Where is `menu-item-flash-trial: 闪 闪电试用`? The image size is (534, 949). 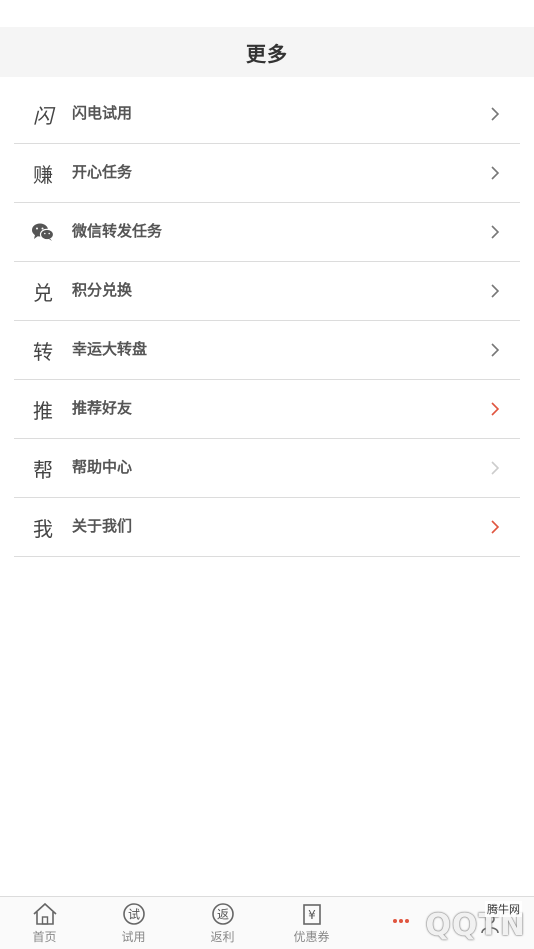
menu-item-flash-trial: 闪 闪电试用 is located at coordinates (267, 114).